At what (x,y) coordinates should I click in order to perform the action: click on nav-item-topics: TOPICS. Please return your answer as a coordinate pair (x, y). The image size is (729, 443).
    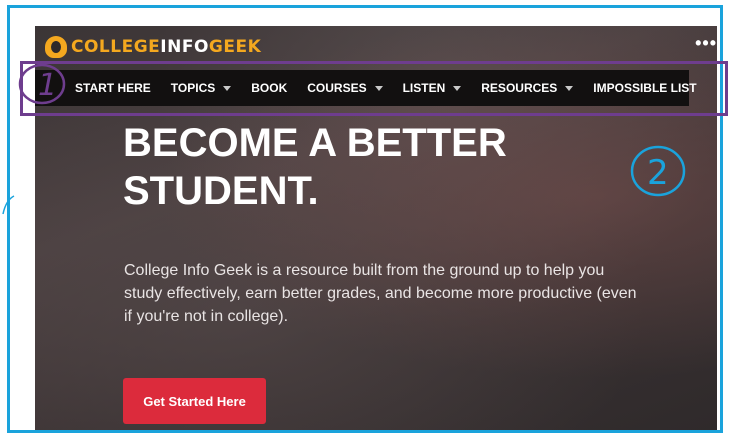
    Looking at the image, I should click on (201, 88).